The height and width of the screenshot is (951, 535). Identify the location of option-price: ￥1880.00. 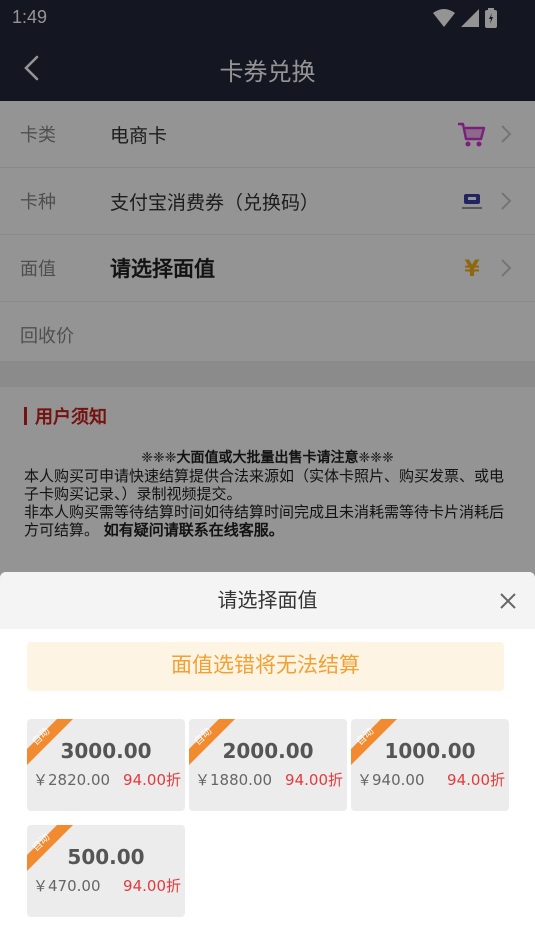
(234, 780).